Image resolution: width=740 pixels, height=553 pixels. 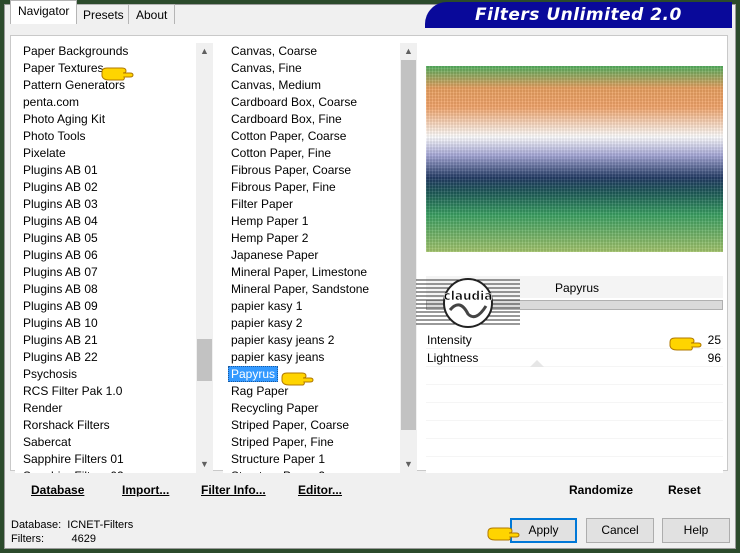 I want to click on filter-item: Mineral Paper, Limestone, so click(x=311, y=272).